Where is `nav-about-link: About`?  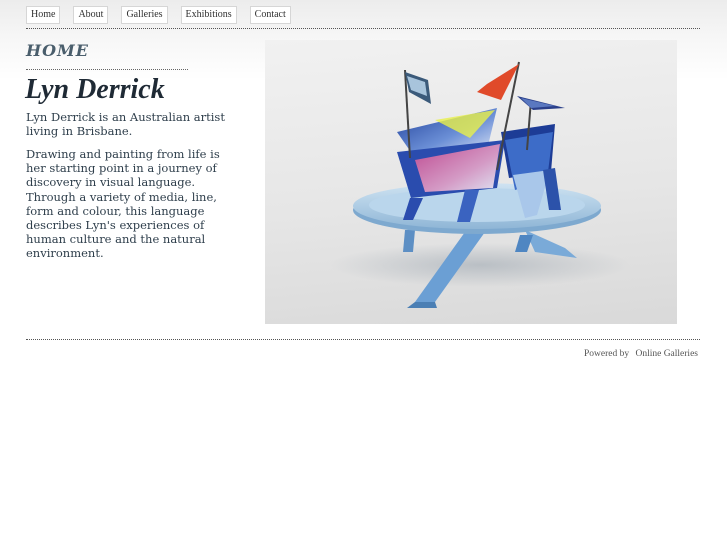
nav-about-link: About is located at coordinates (91, 15).